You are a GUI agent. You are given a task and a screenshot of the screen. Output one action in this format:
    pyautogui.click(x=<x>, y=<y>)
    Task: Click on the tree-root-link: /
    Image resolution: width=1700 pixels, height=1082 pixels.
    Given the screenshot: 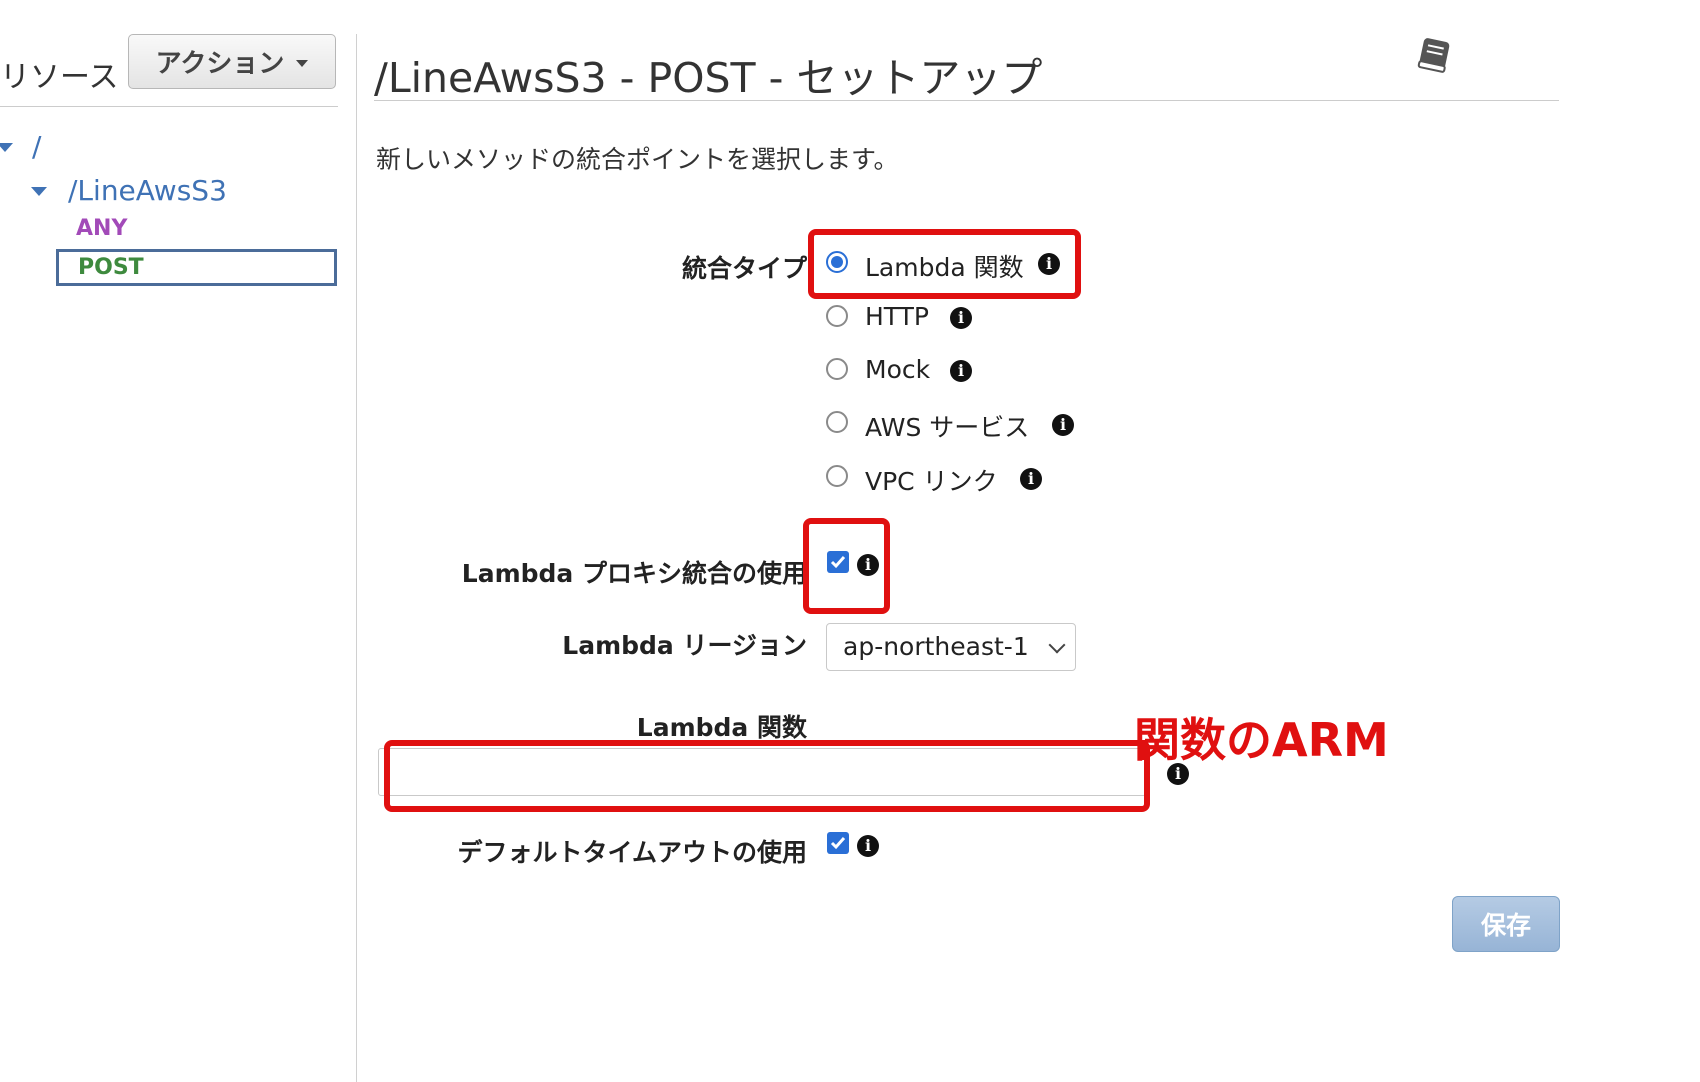 What is the action you would take?
    pyautogui.click(x=36, y=146)
    